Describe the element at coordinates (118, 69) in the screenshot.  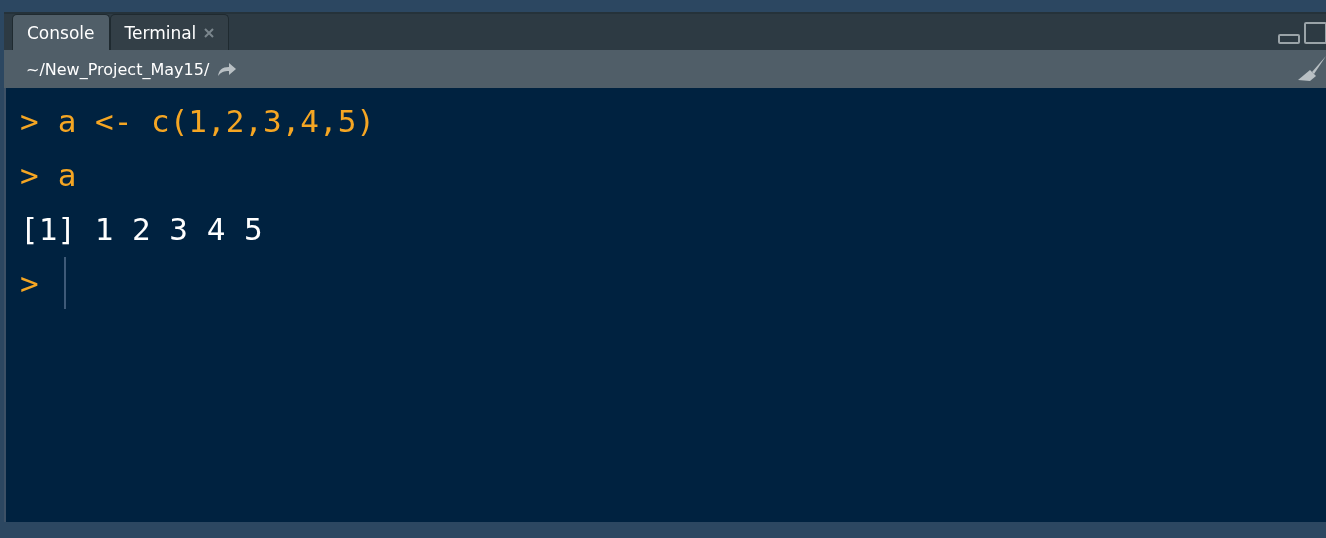
I see `working-directory-path: ~/New_Project_May15/` at that location.